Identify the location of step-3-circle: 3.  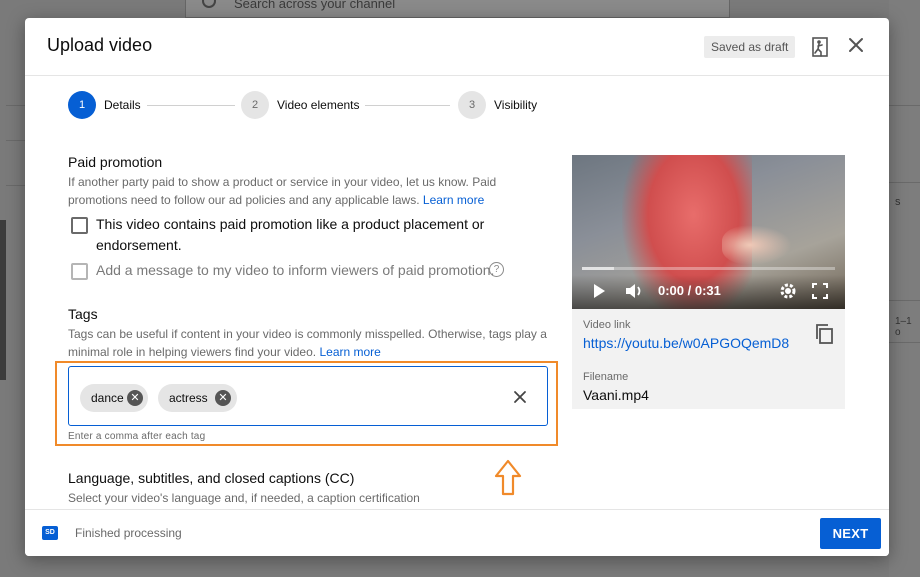
(472, 105).